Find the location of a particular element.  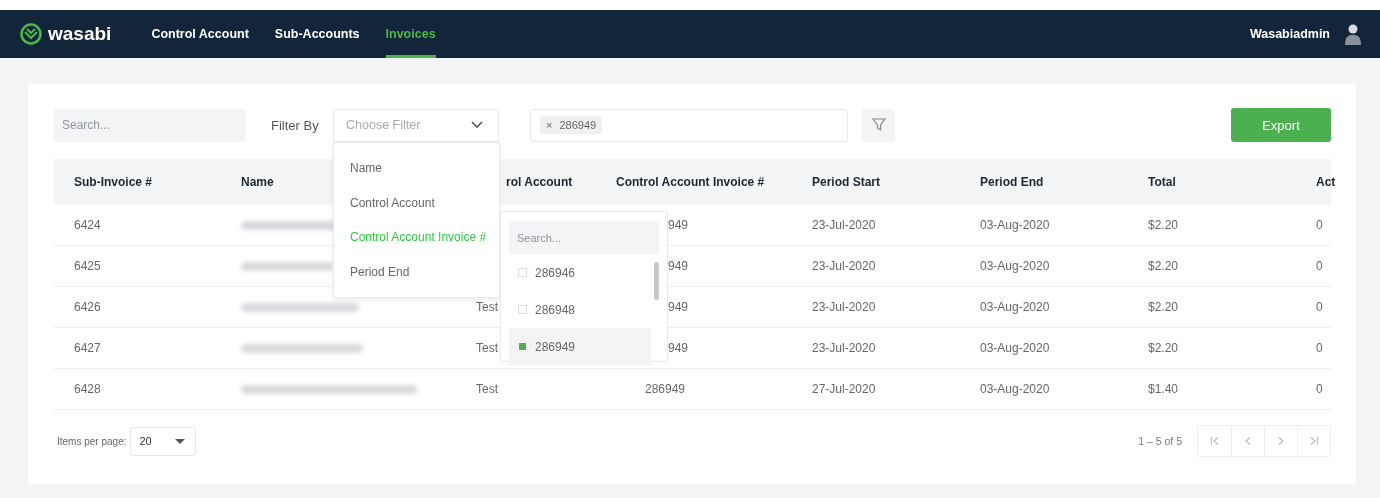

column-header: Act is located at coordinates (1326, 182).